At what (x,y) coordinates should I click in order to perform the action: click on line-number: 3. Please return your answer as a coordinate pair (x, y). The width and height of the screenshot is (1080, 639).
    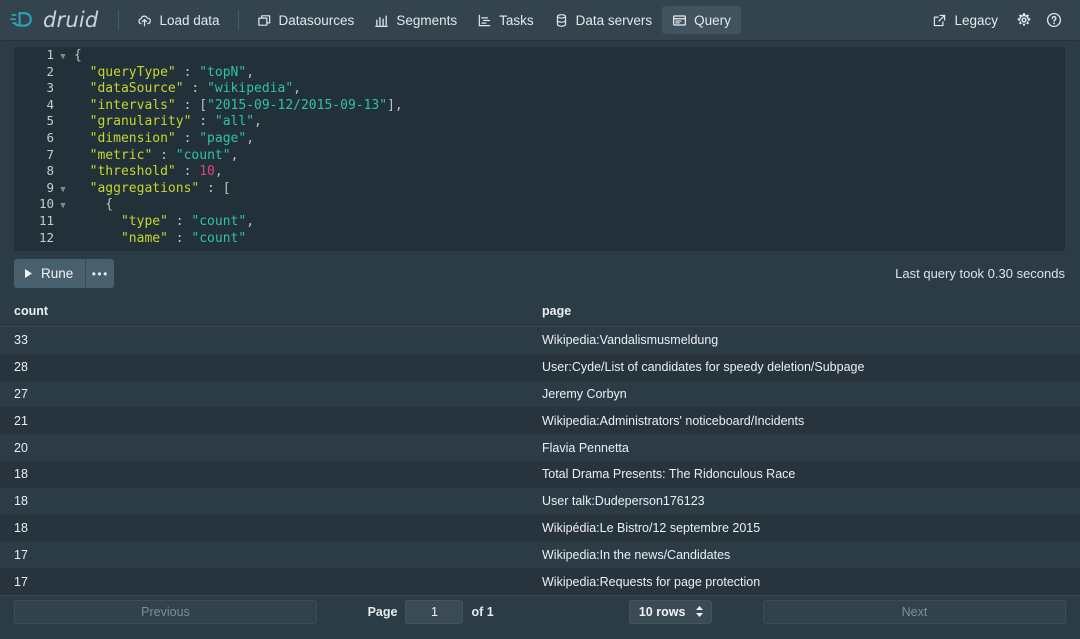
    Looking at the image, I should click on (50, 88).